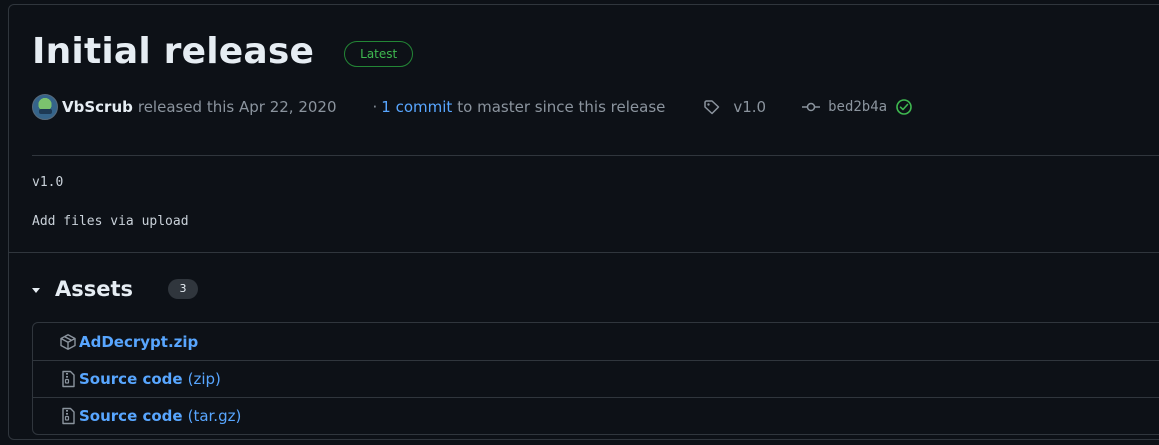 Image resolution: width=1159 pixels, height=445 pixels. I want to click on release-body-message: Add files via upload, so click(110, 221).